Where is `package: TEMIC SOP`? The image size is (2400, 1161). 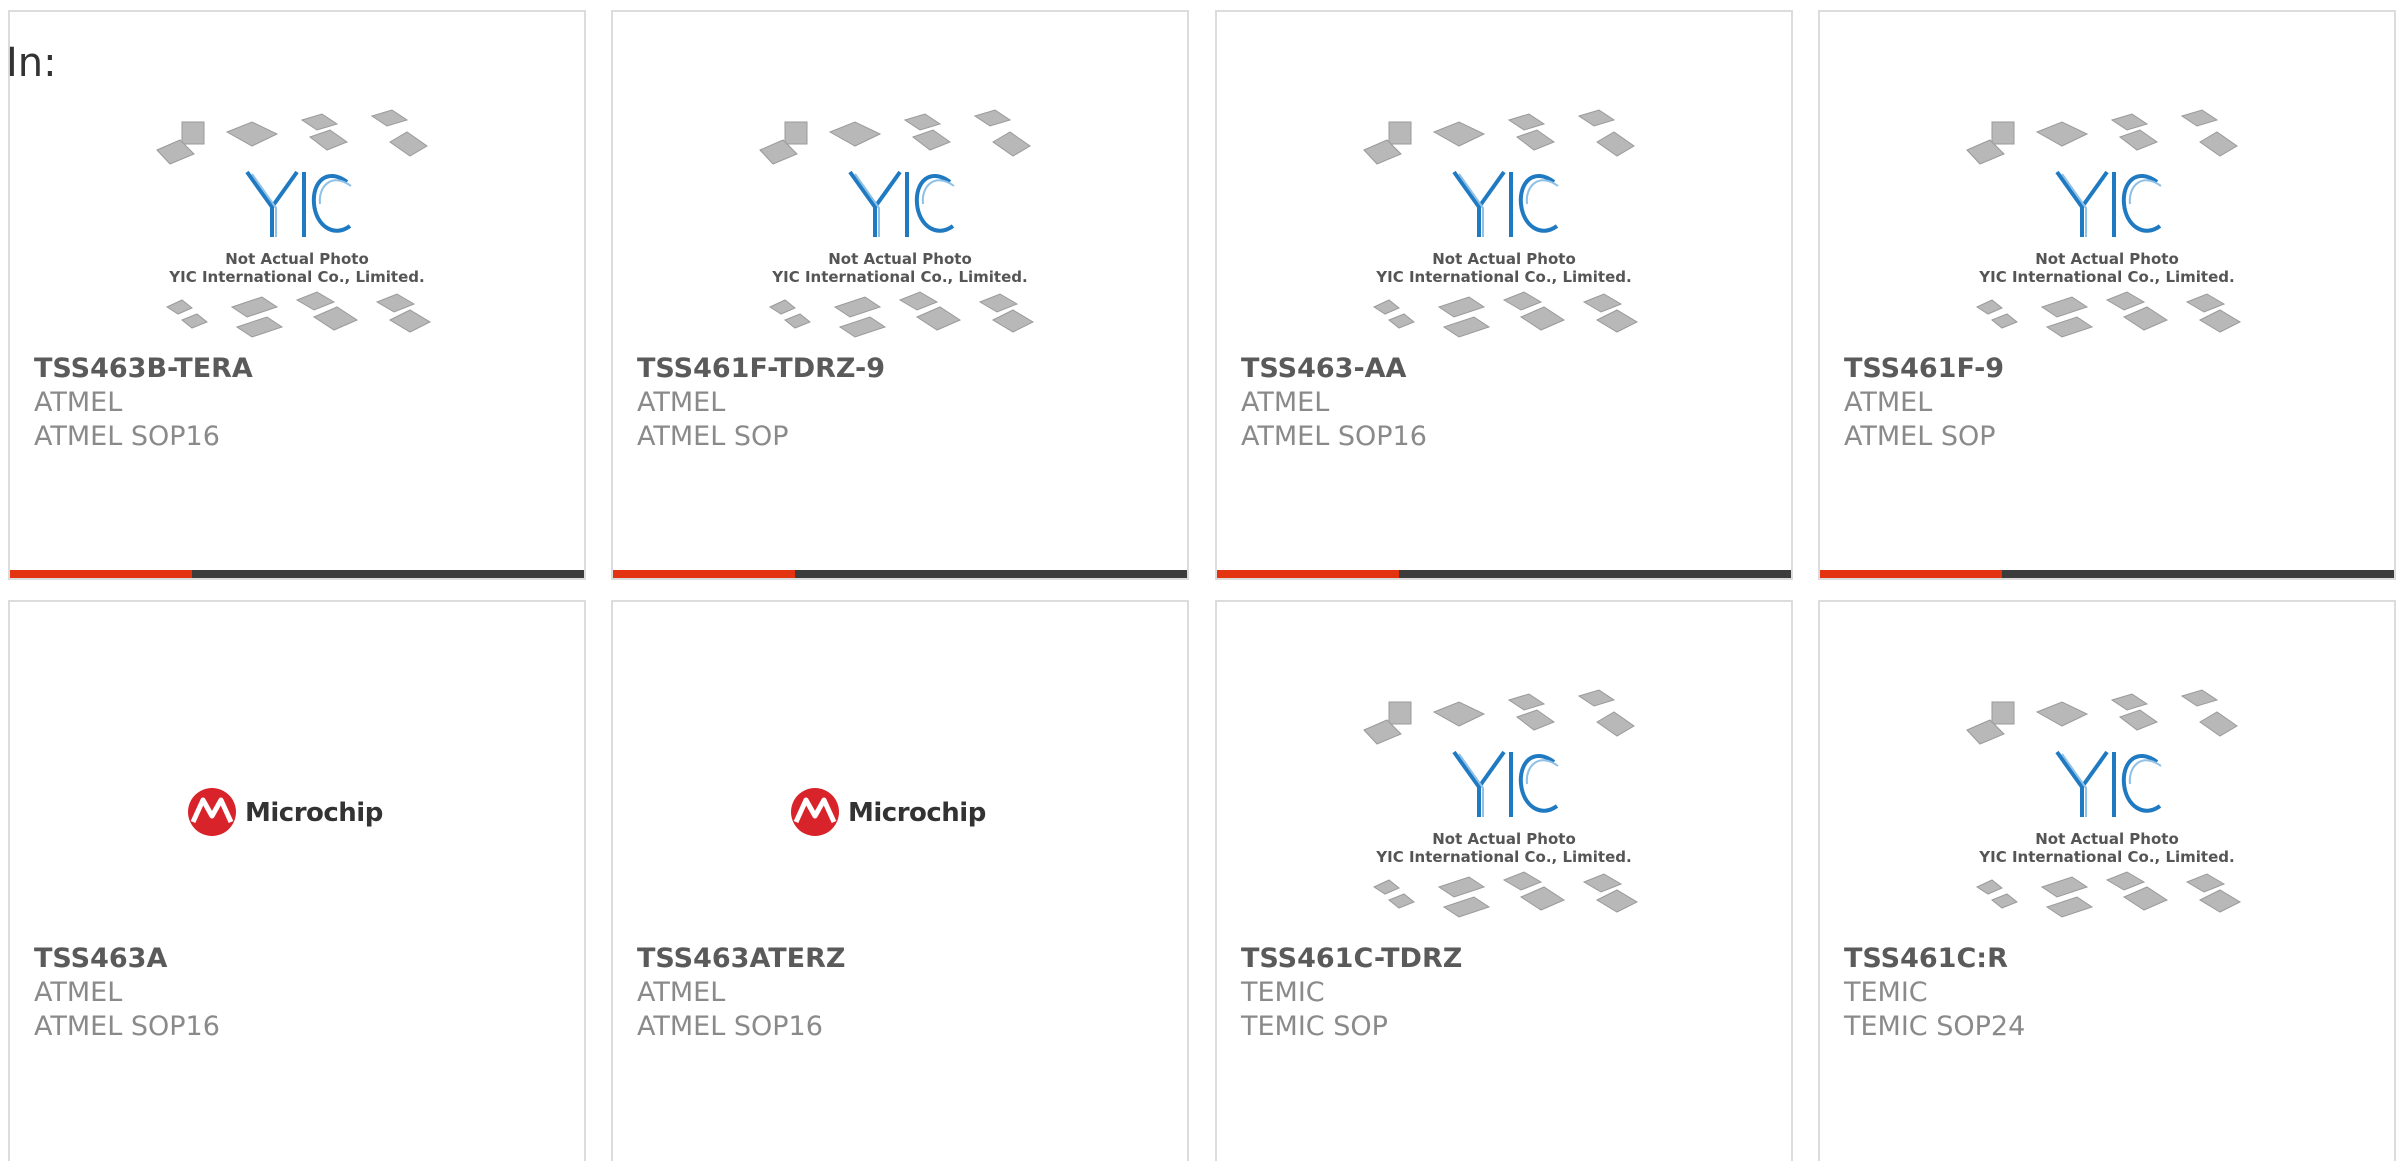
package: TEMIC SOP is located at coordinates (1314, 1026).